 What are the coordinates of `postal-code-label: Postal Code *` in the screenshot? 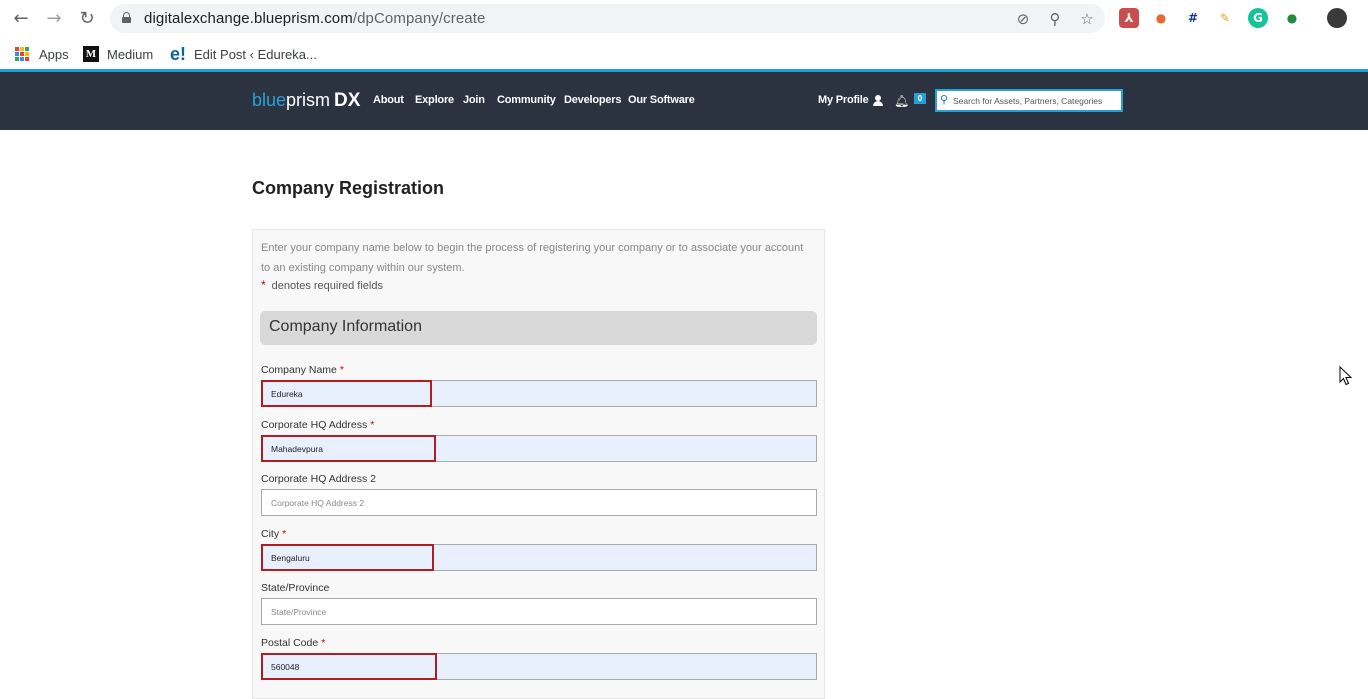 It's located at (293, 643).